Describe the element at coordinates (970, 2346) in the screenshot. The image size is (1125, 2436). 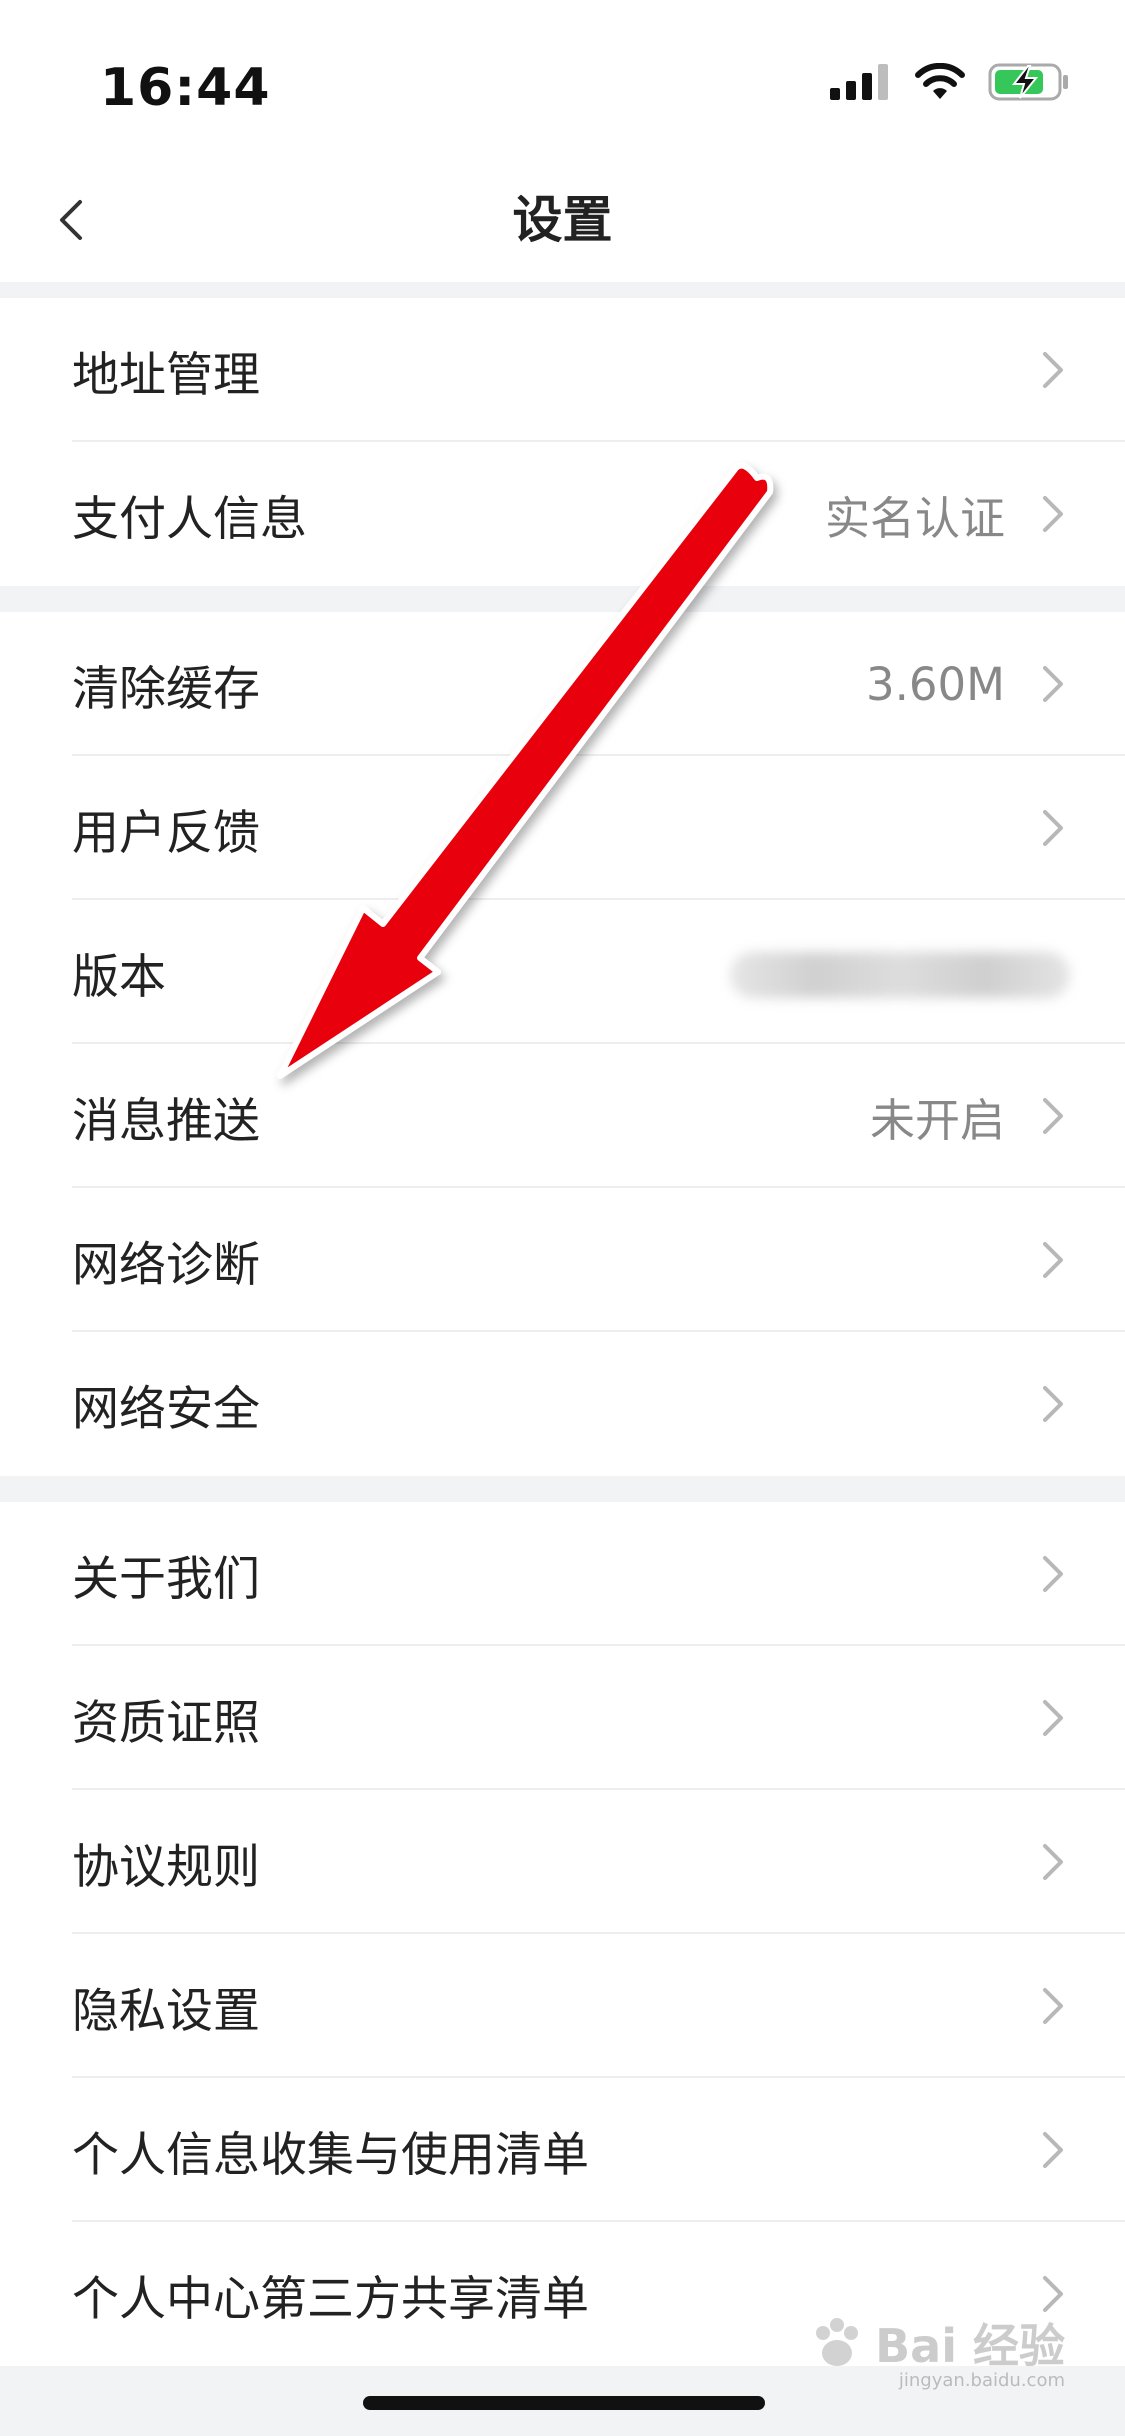
I see `watermark-text: Bai 经验` at that location.